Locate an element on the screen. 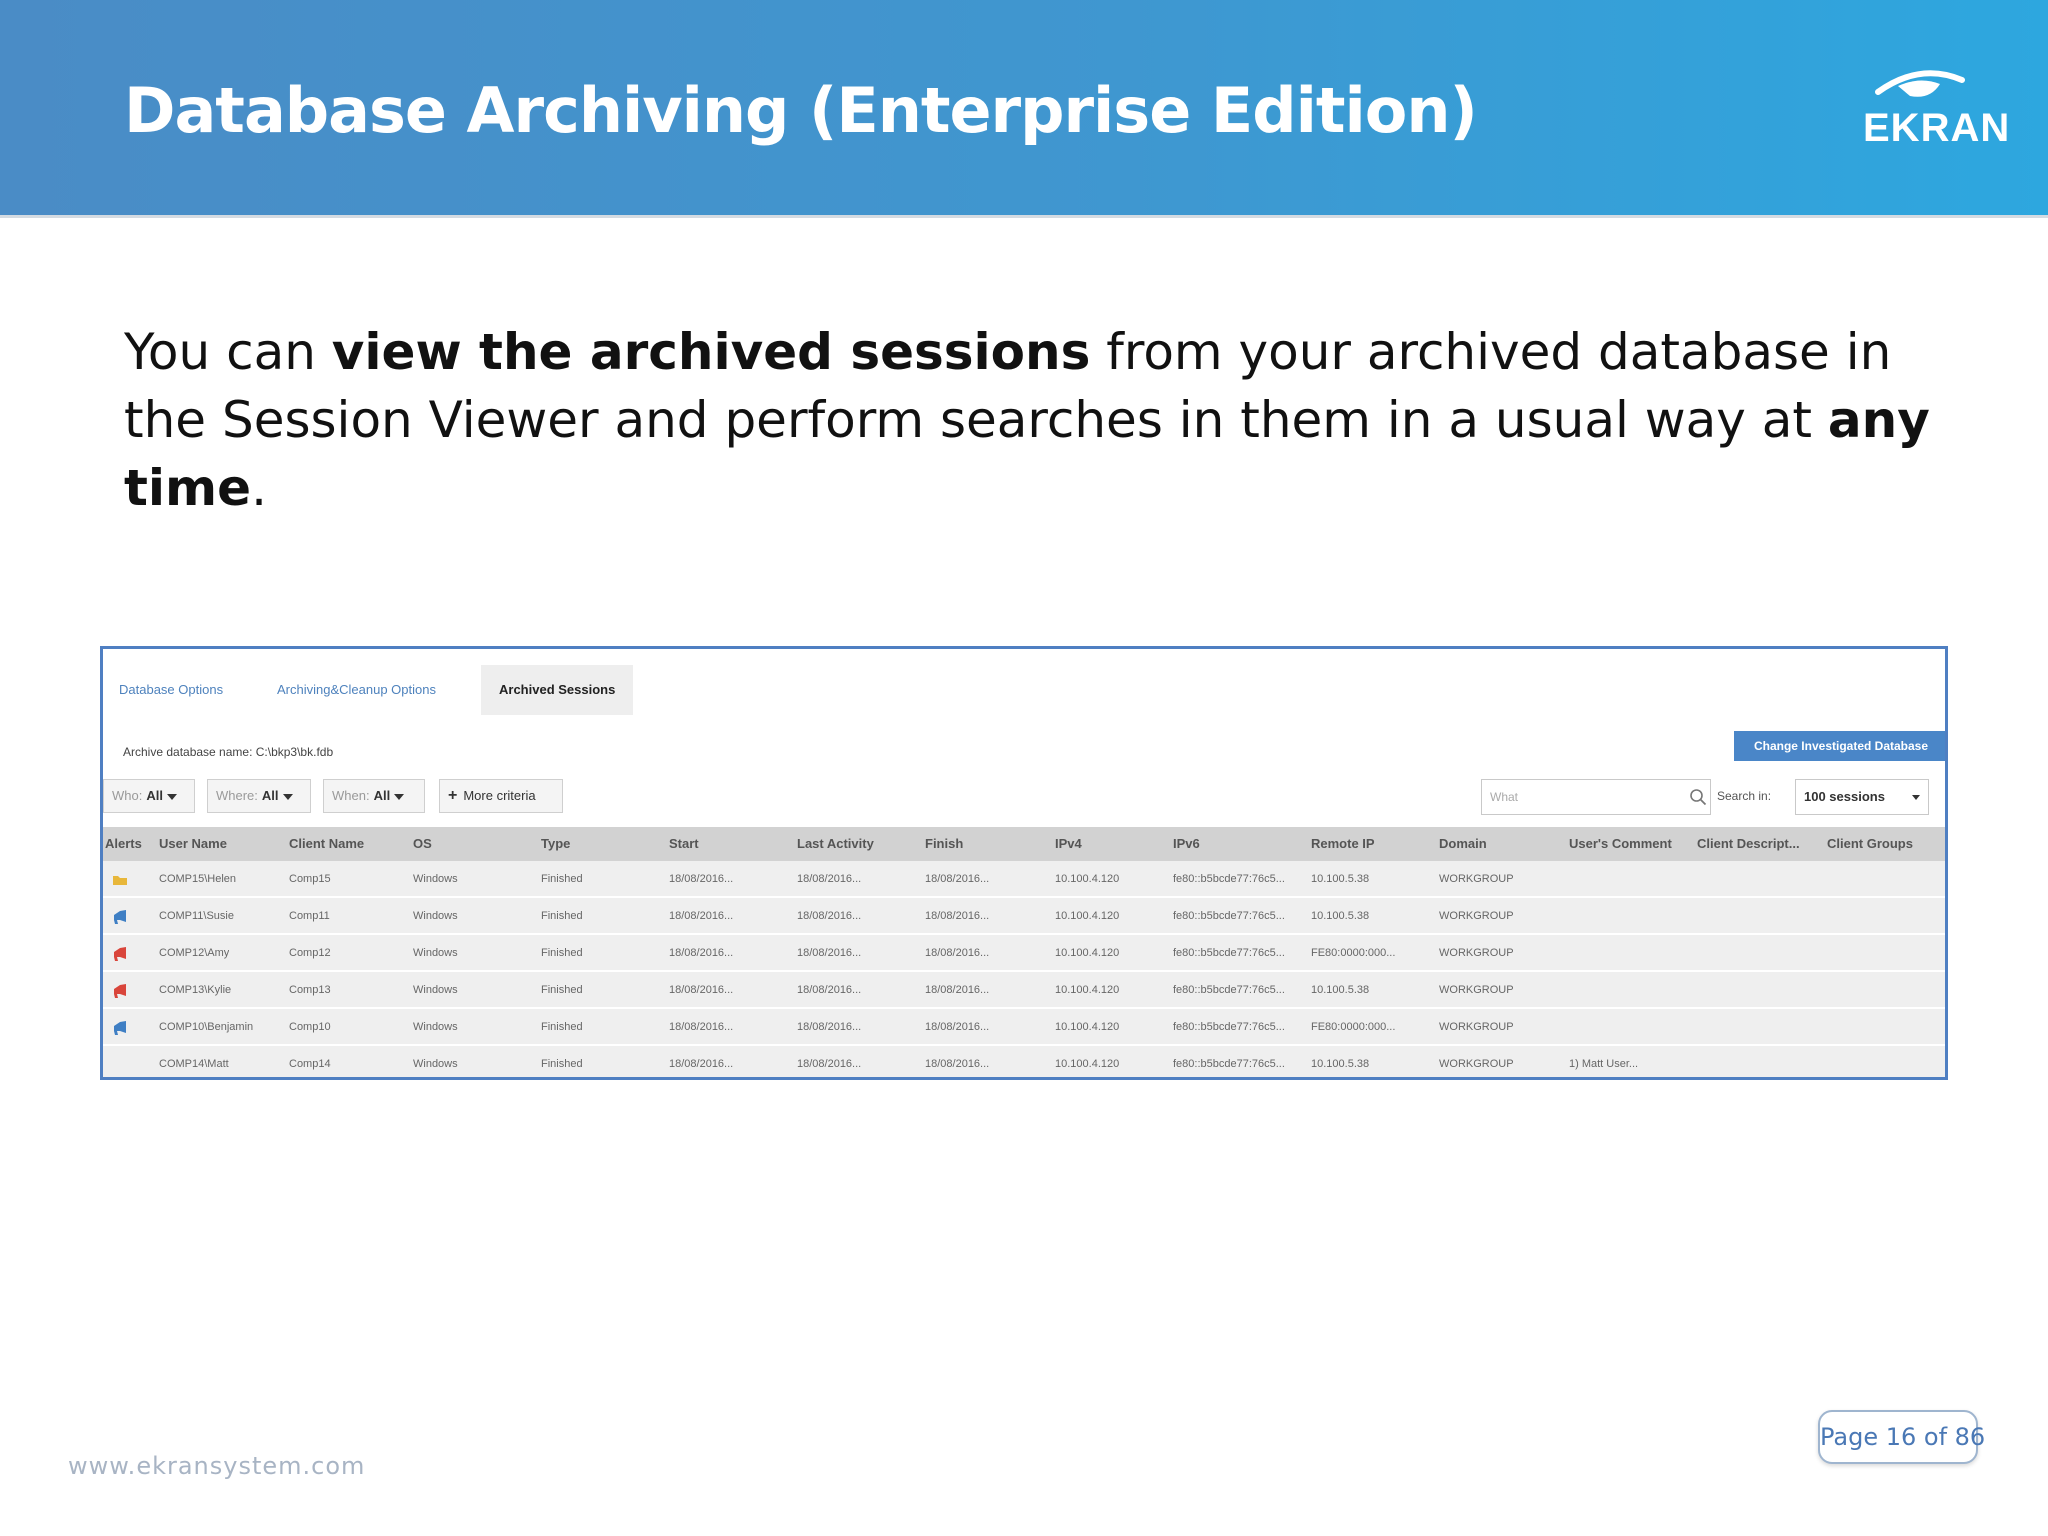 This screenshot has height=1536, width=2048. column-header-client-groups: Client Groups is located at coordinates (1870, 844).